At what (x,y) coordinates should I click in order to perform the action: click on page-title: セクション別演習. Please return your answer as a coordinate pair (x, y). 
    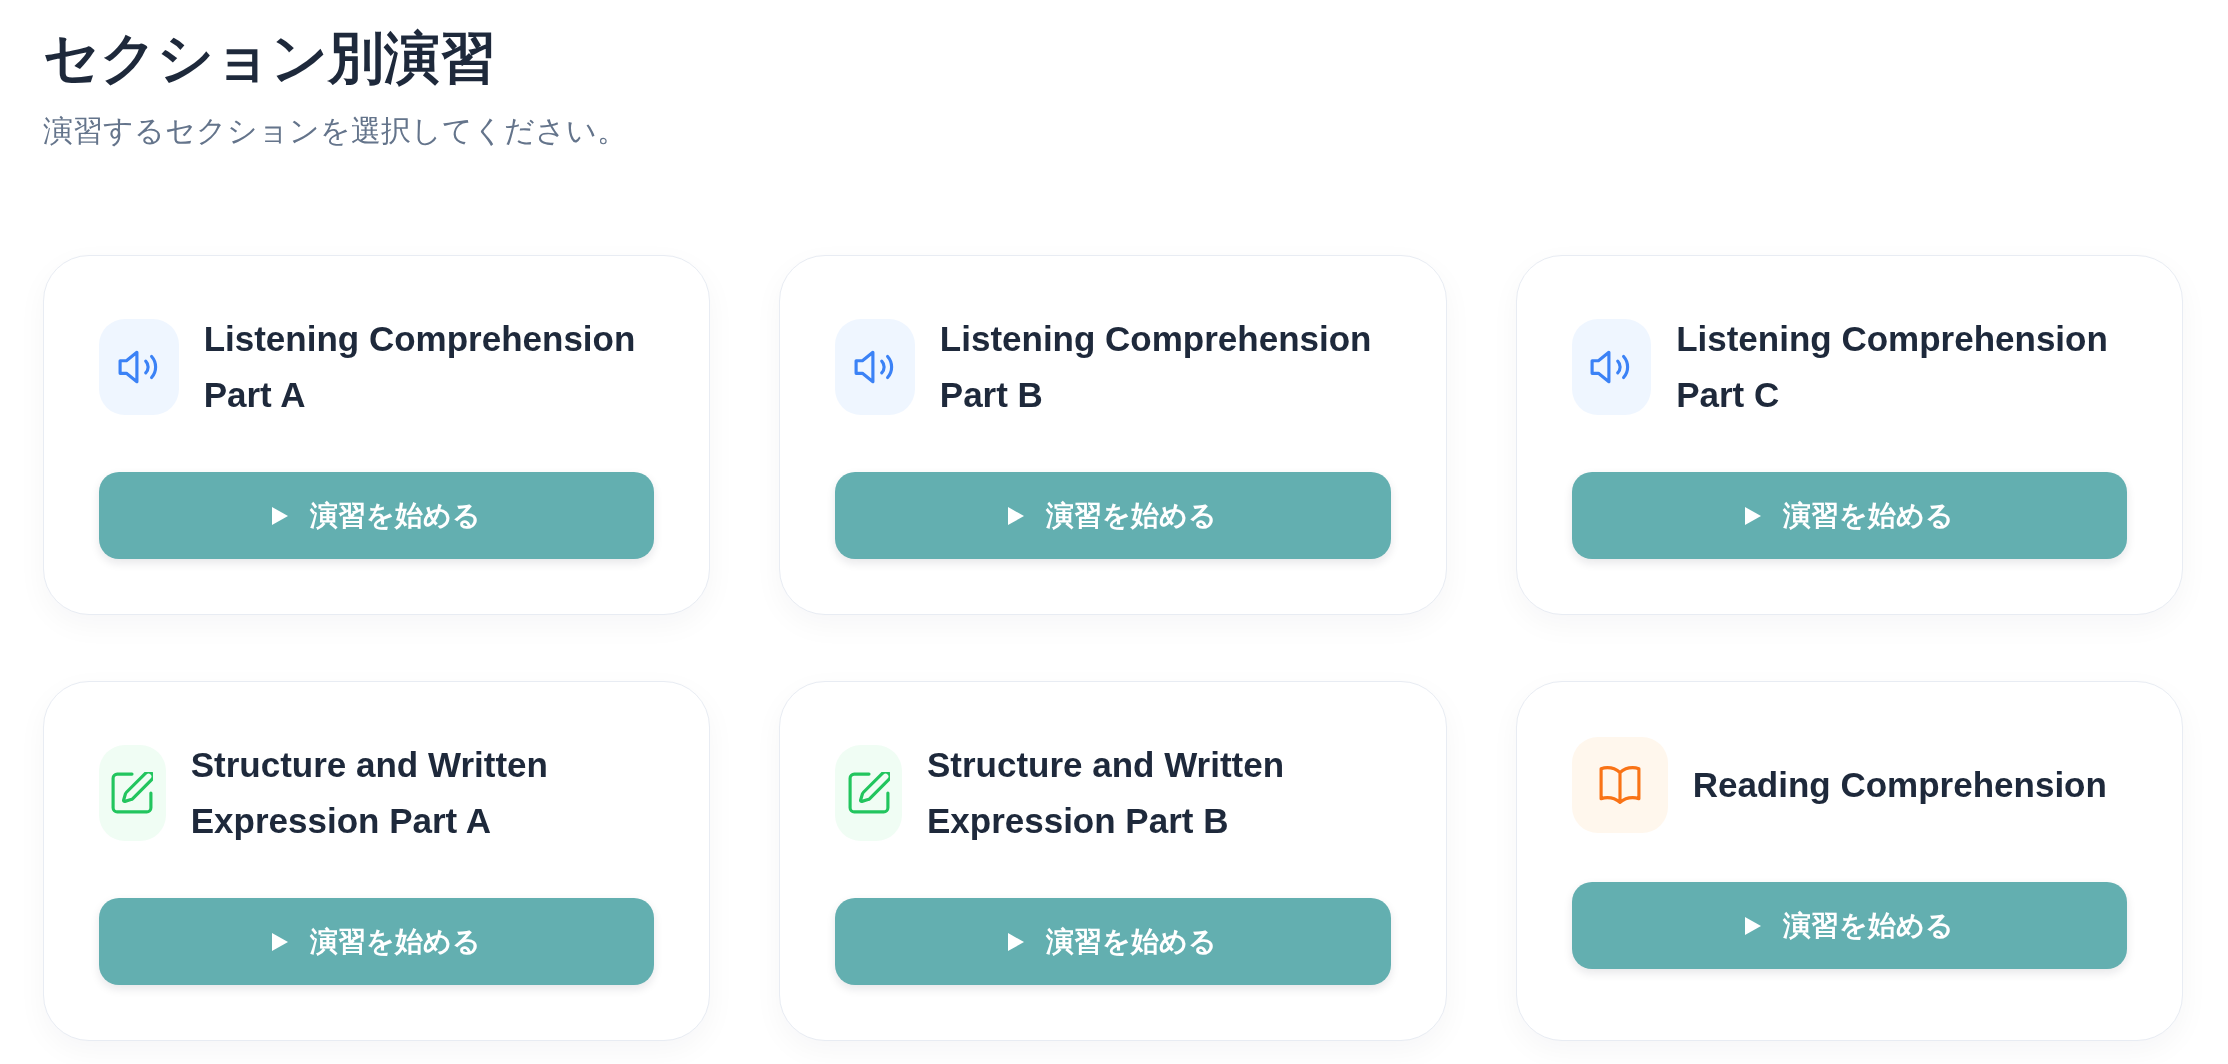
    Looking at the image, I should click on (270, 58).